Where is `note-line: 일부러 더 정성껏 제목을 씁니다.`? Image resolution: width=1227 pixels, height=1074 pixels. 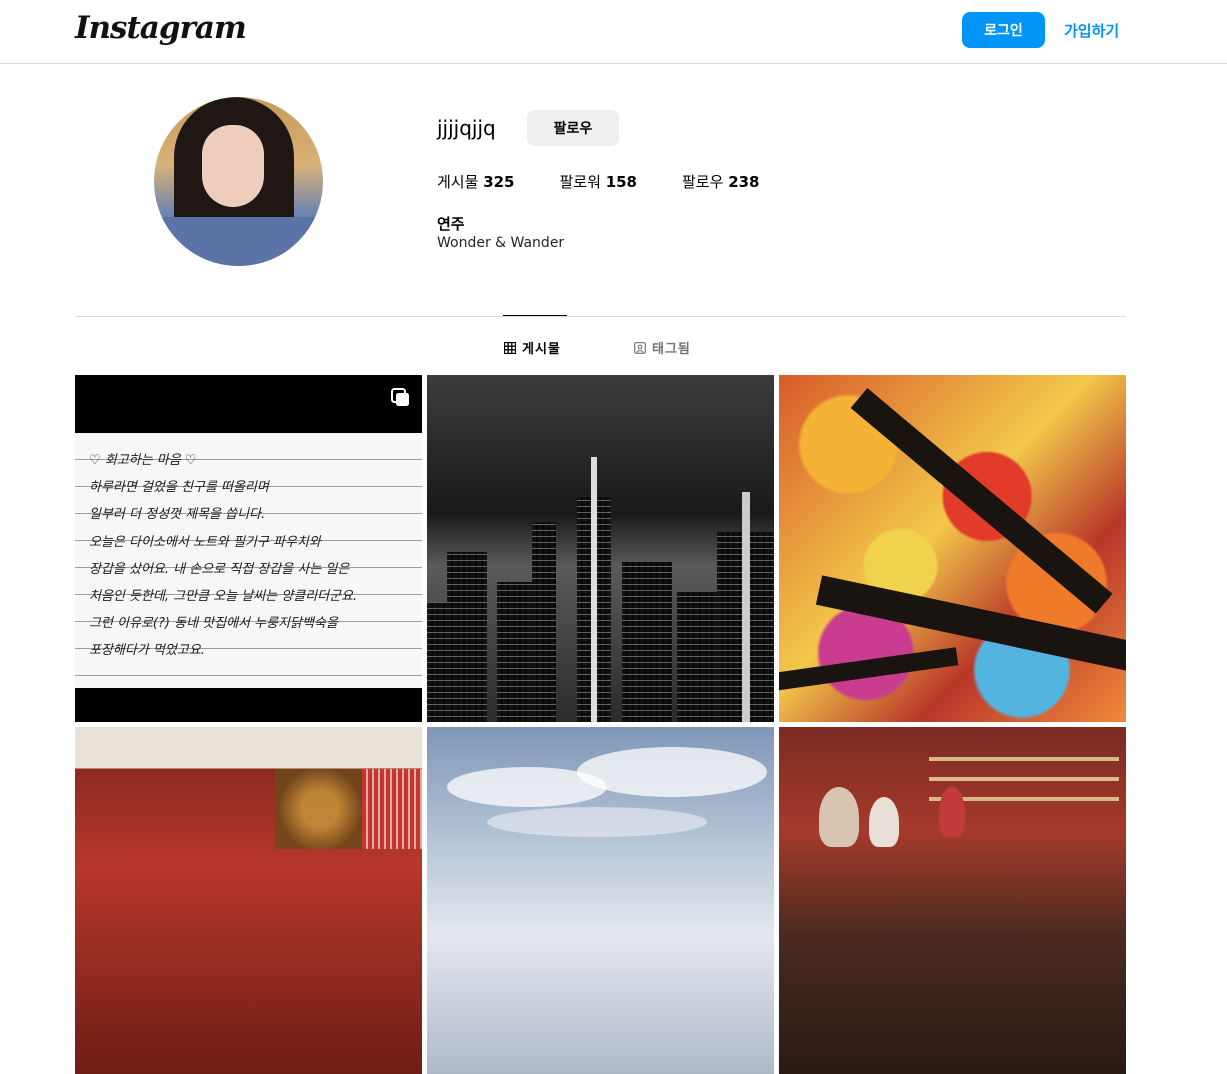 note-line: 일부러 더 정성껏 제목을 씁니다. is located at coordinates (177, 515).